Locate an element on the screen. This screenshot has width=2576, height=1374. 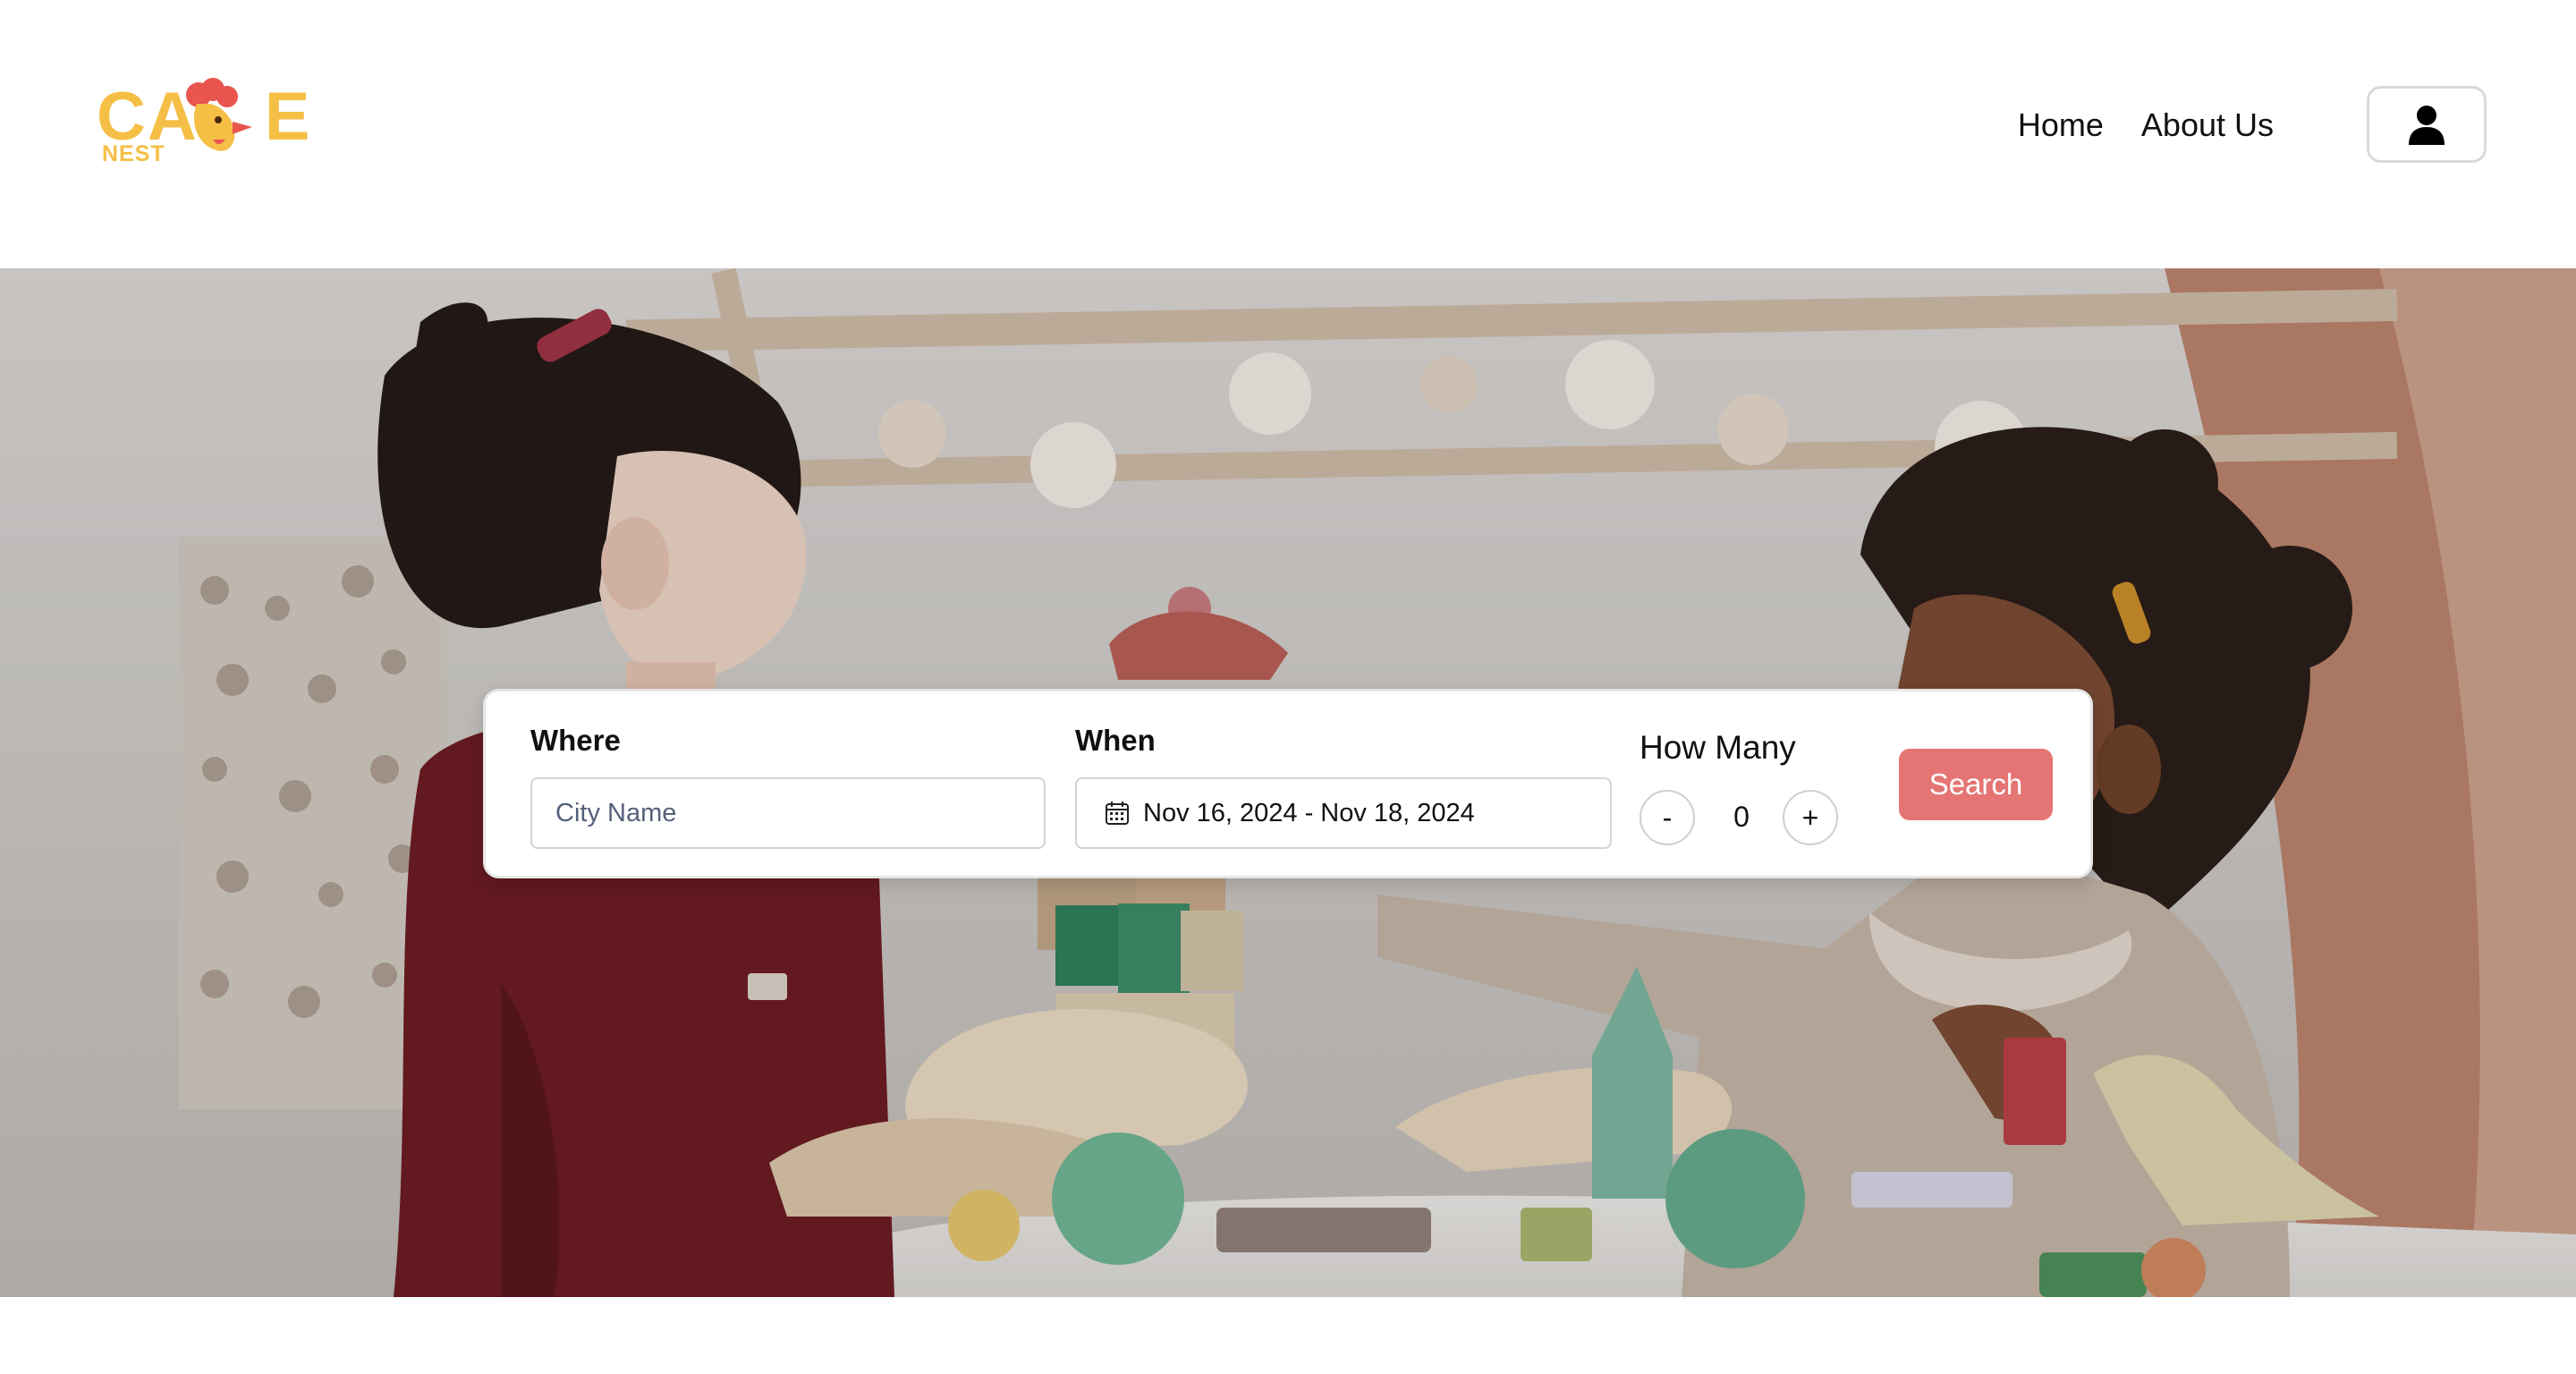
nav-about-us: About Us is located at coordinates (2207, 125).